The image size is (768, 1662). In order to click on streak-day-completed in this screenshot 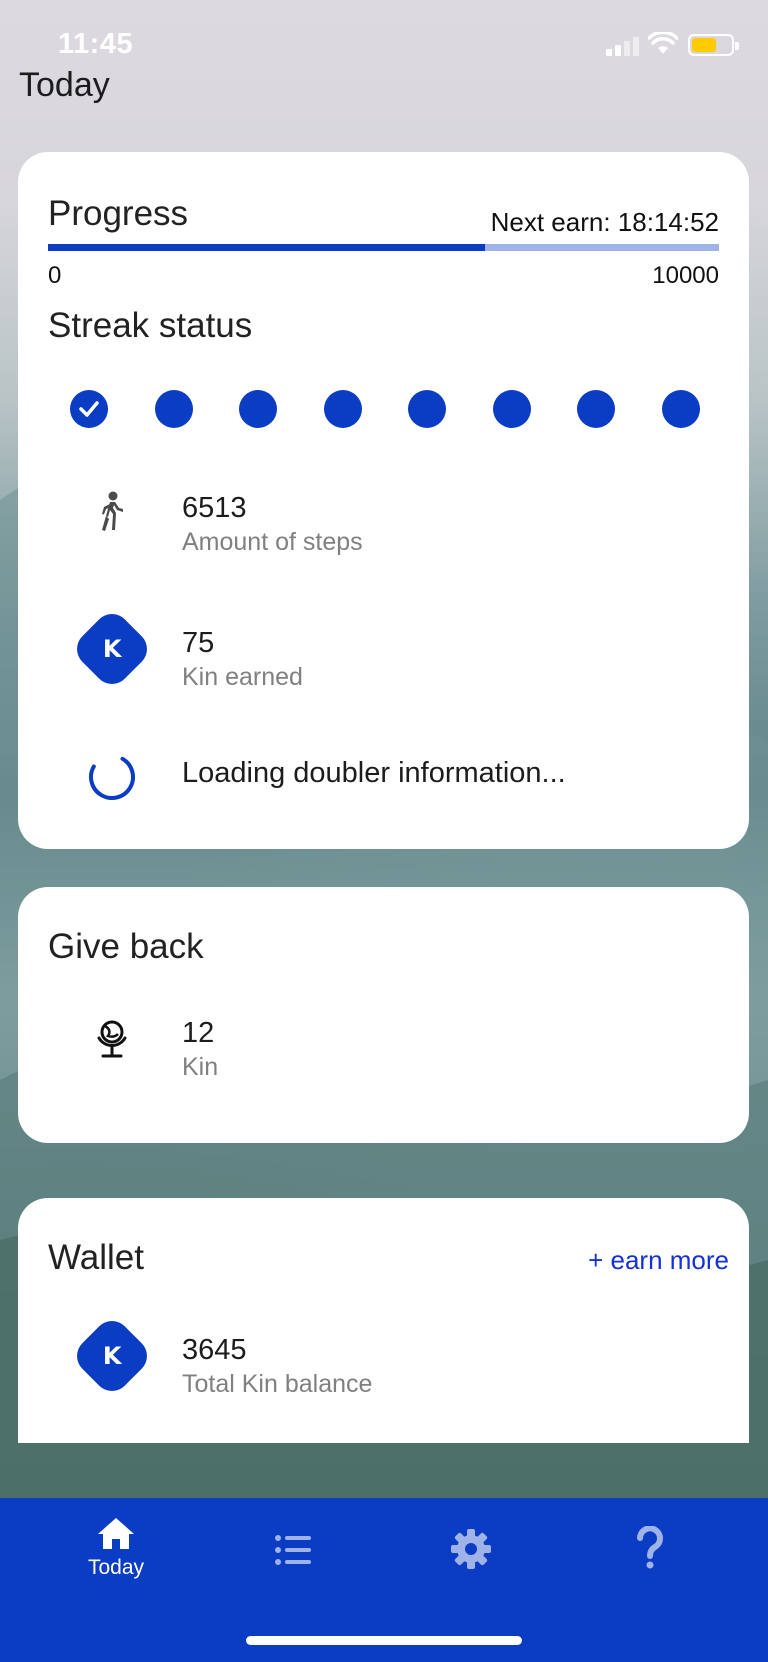, I will do `click(89, 409)`.